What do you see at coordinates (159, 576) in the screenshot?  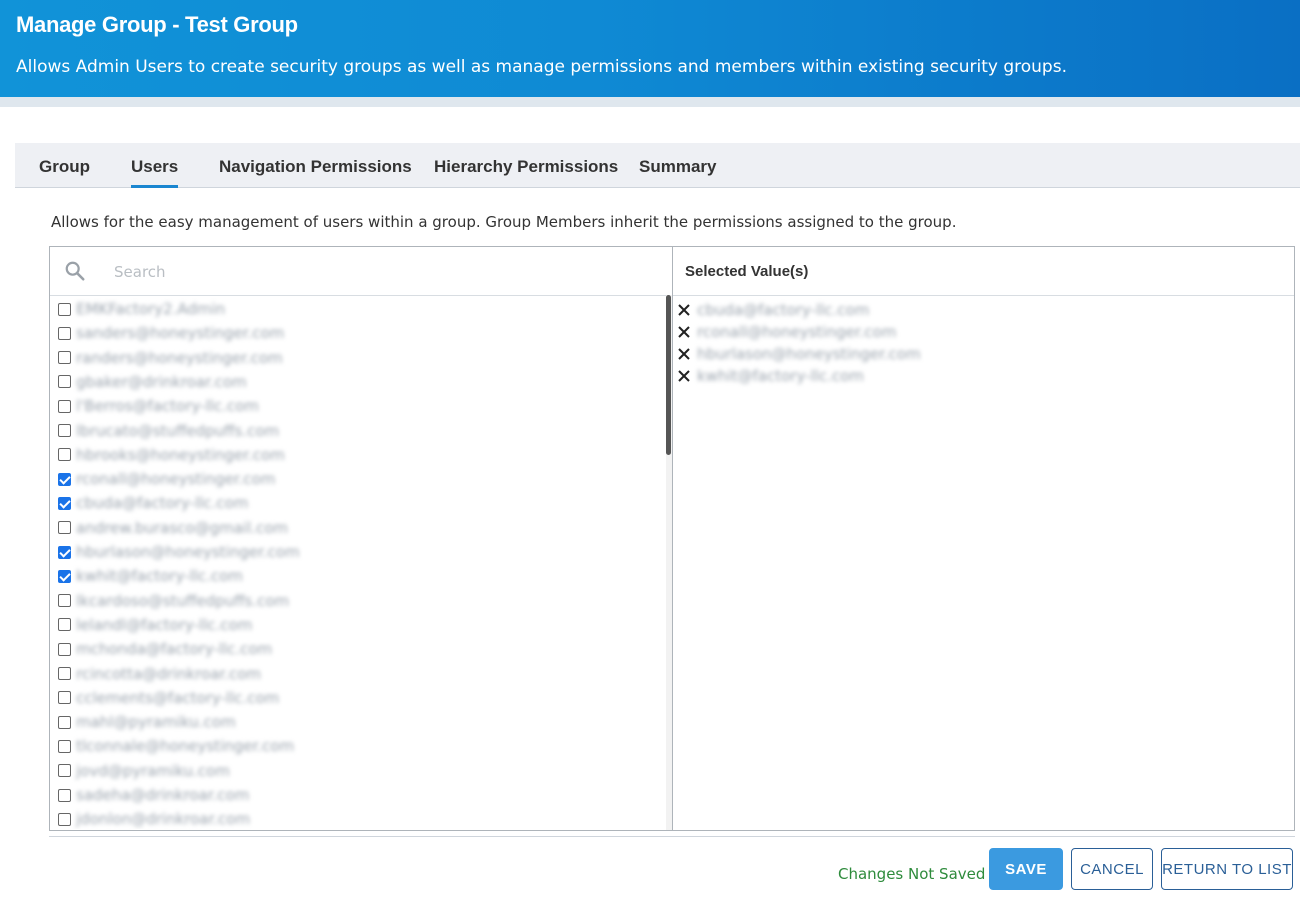 I see `user-email: kwhit@factory-llc.com` at bounding box center [159, 576].